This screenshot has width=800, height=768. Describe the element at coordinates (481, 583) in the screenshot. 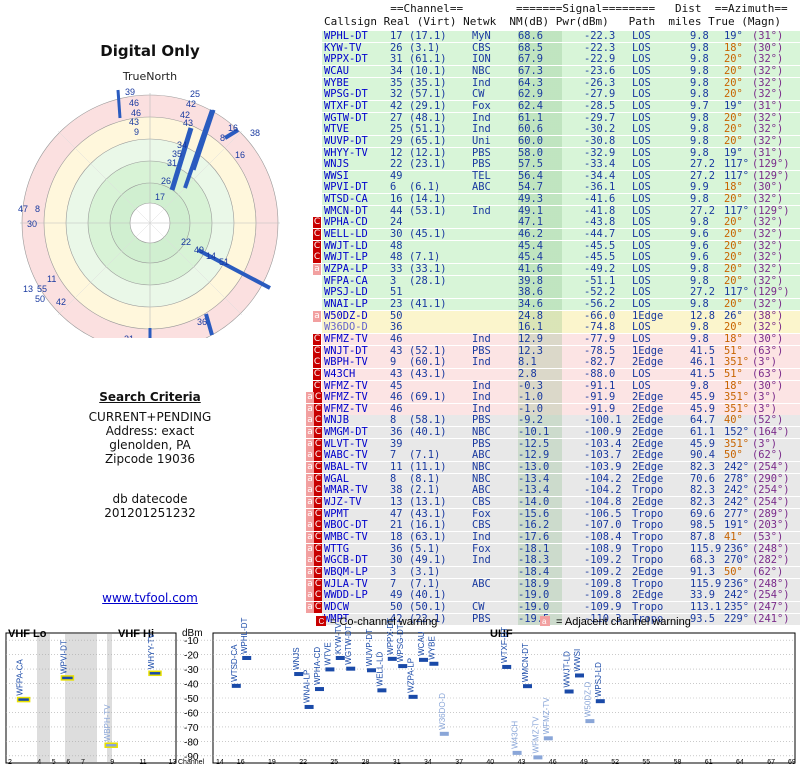

I see `station-network: ABC` at that location.